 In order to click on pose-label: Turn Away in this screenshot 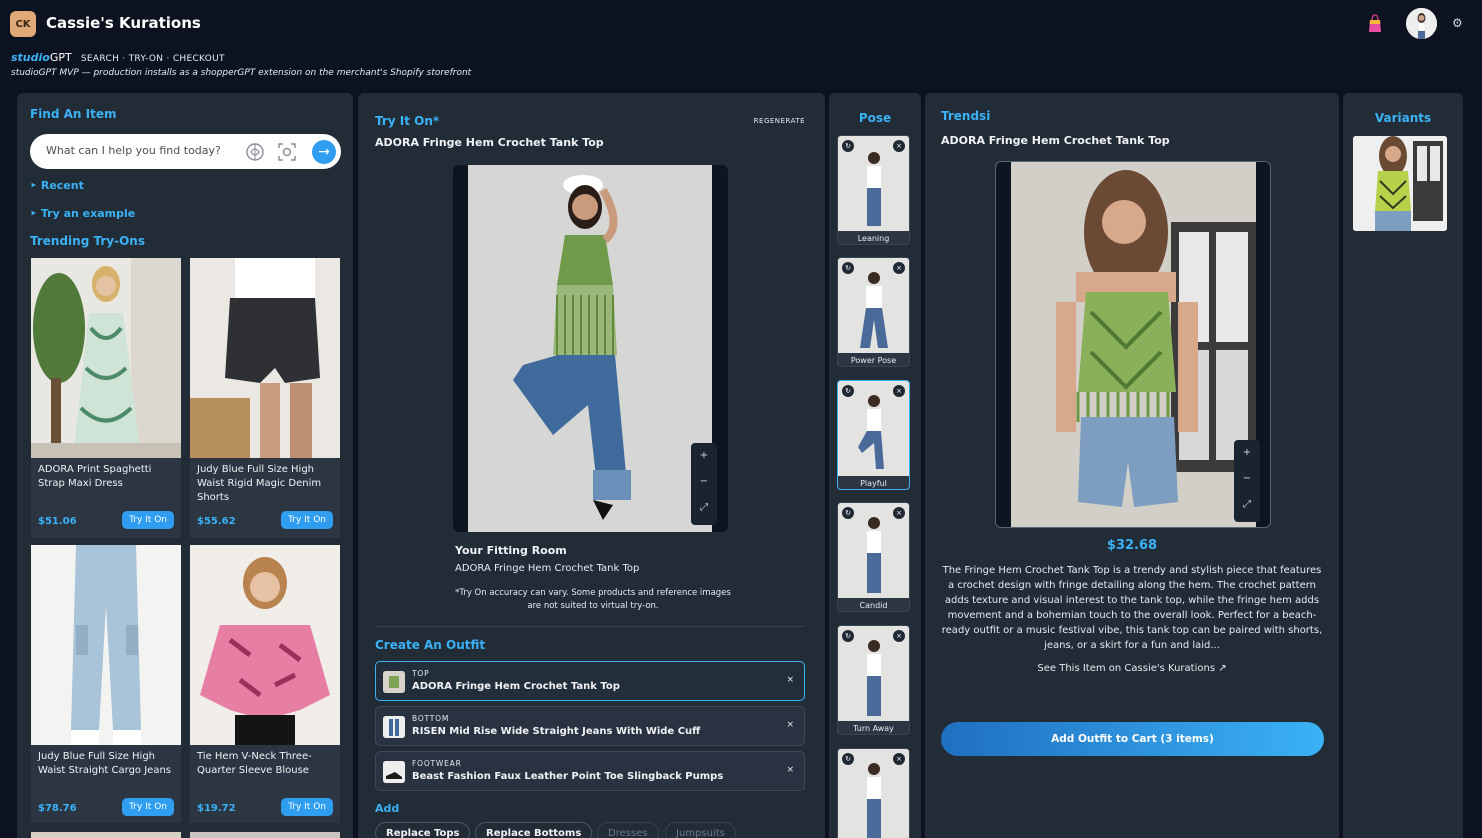, I will do `click(873, 728)`.